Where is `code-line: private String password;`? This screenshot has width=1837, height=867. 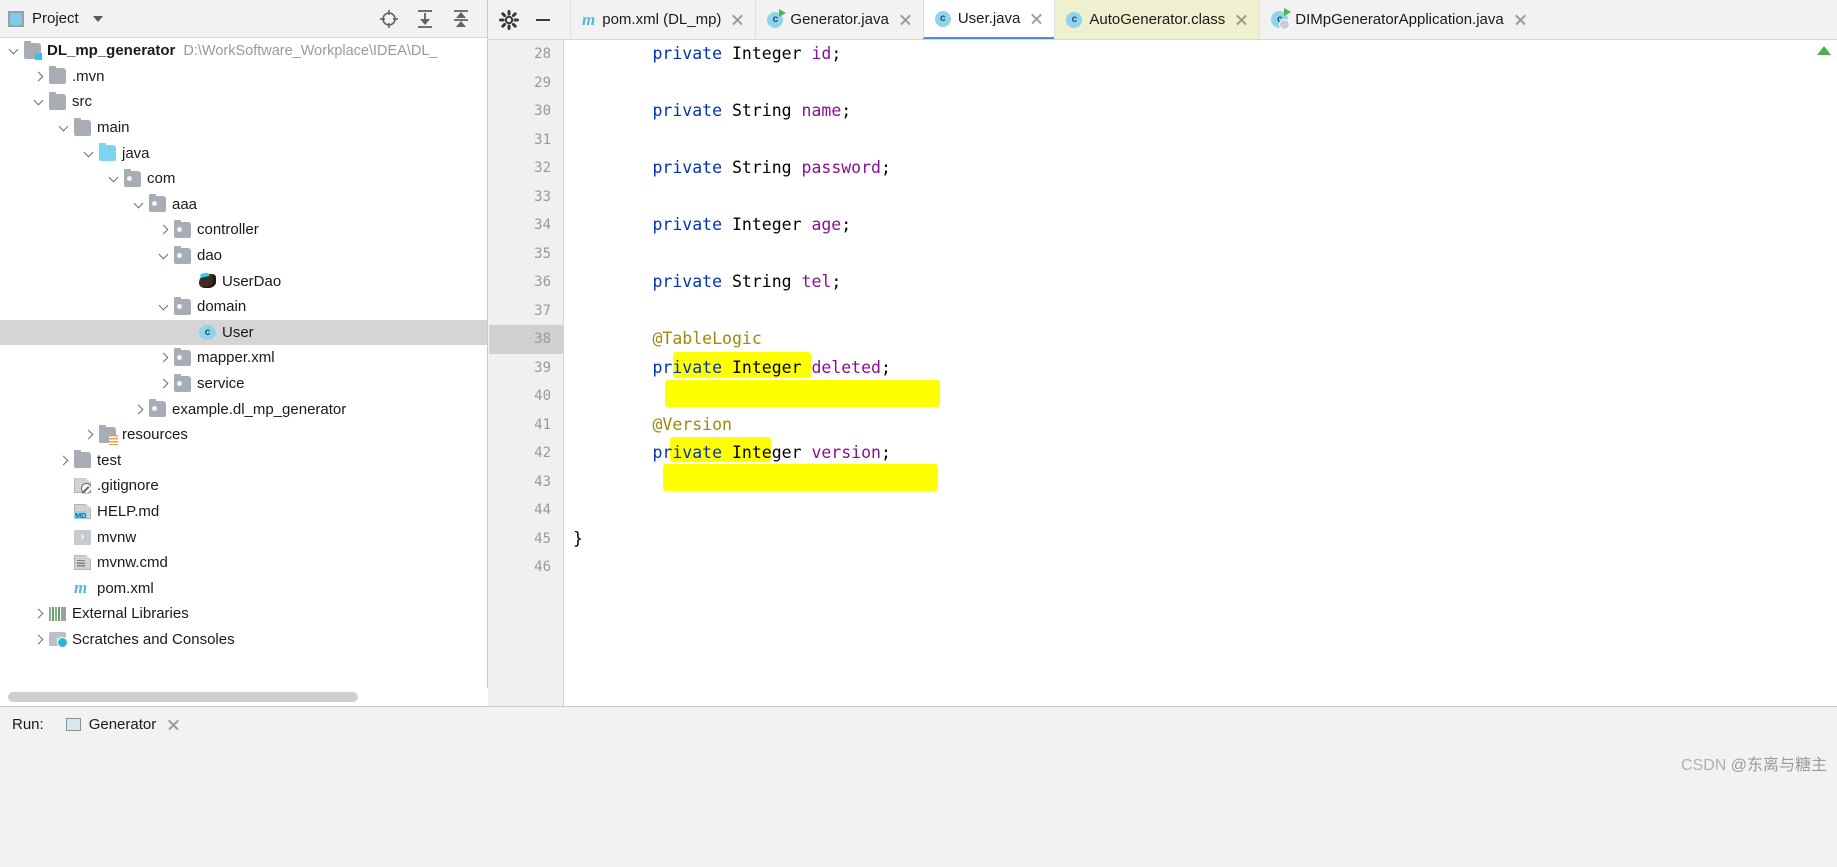 code-line: private String password; is located at coordinates (1201, 168).